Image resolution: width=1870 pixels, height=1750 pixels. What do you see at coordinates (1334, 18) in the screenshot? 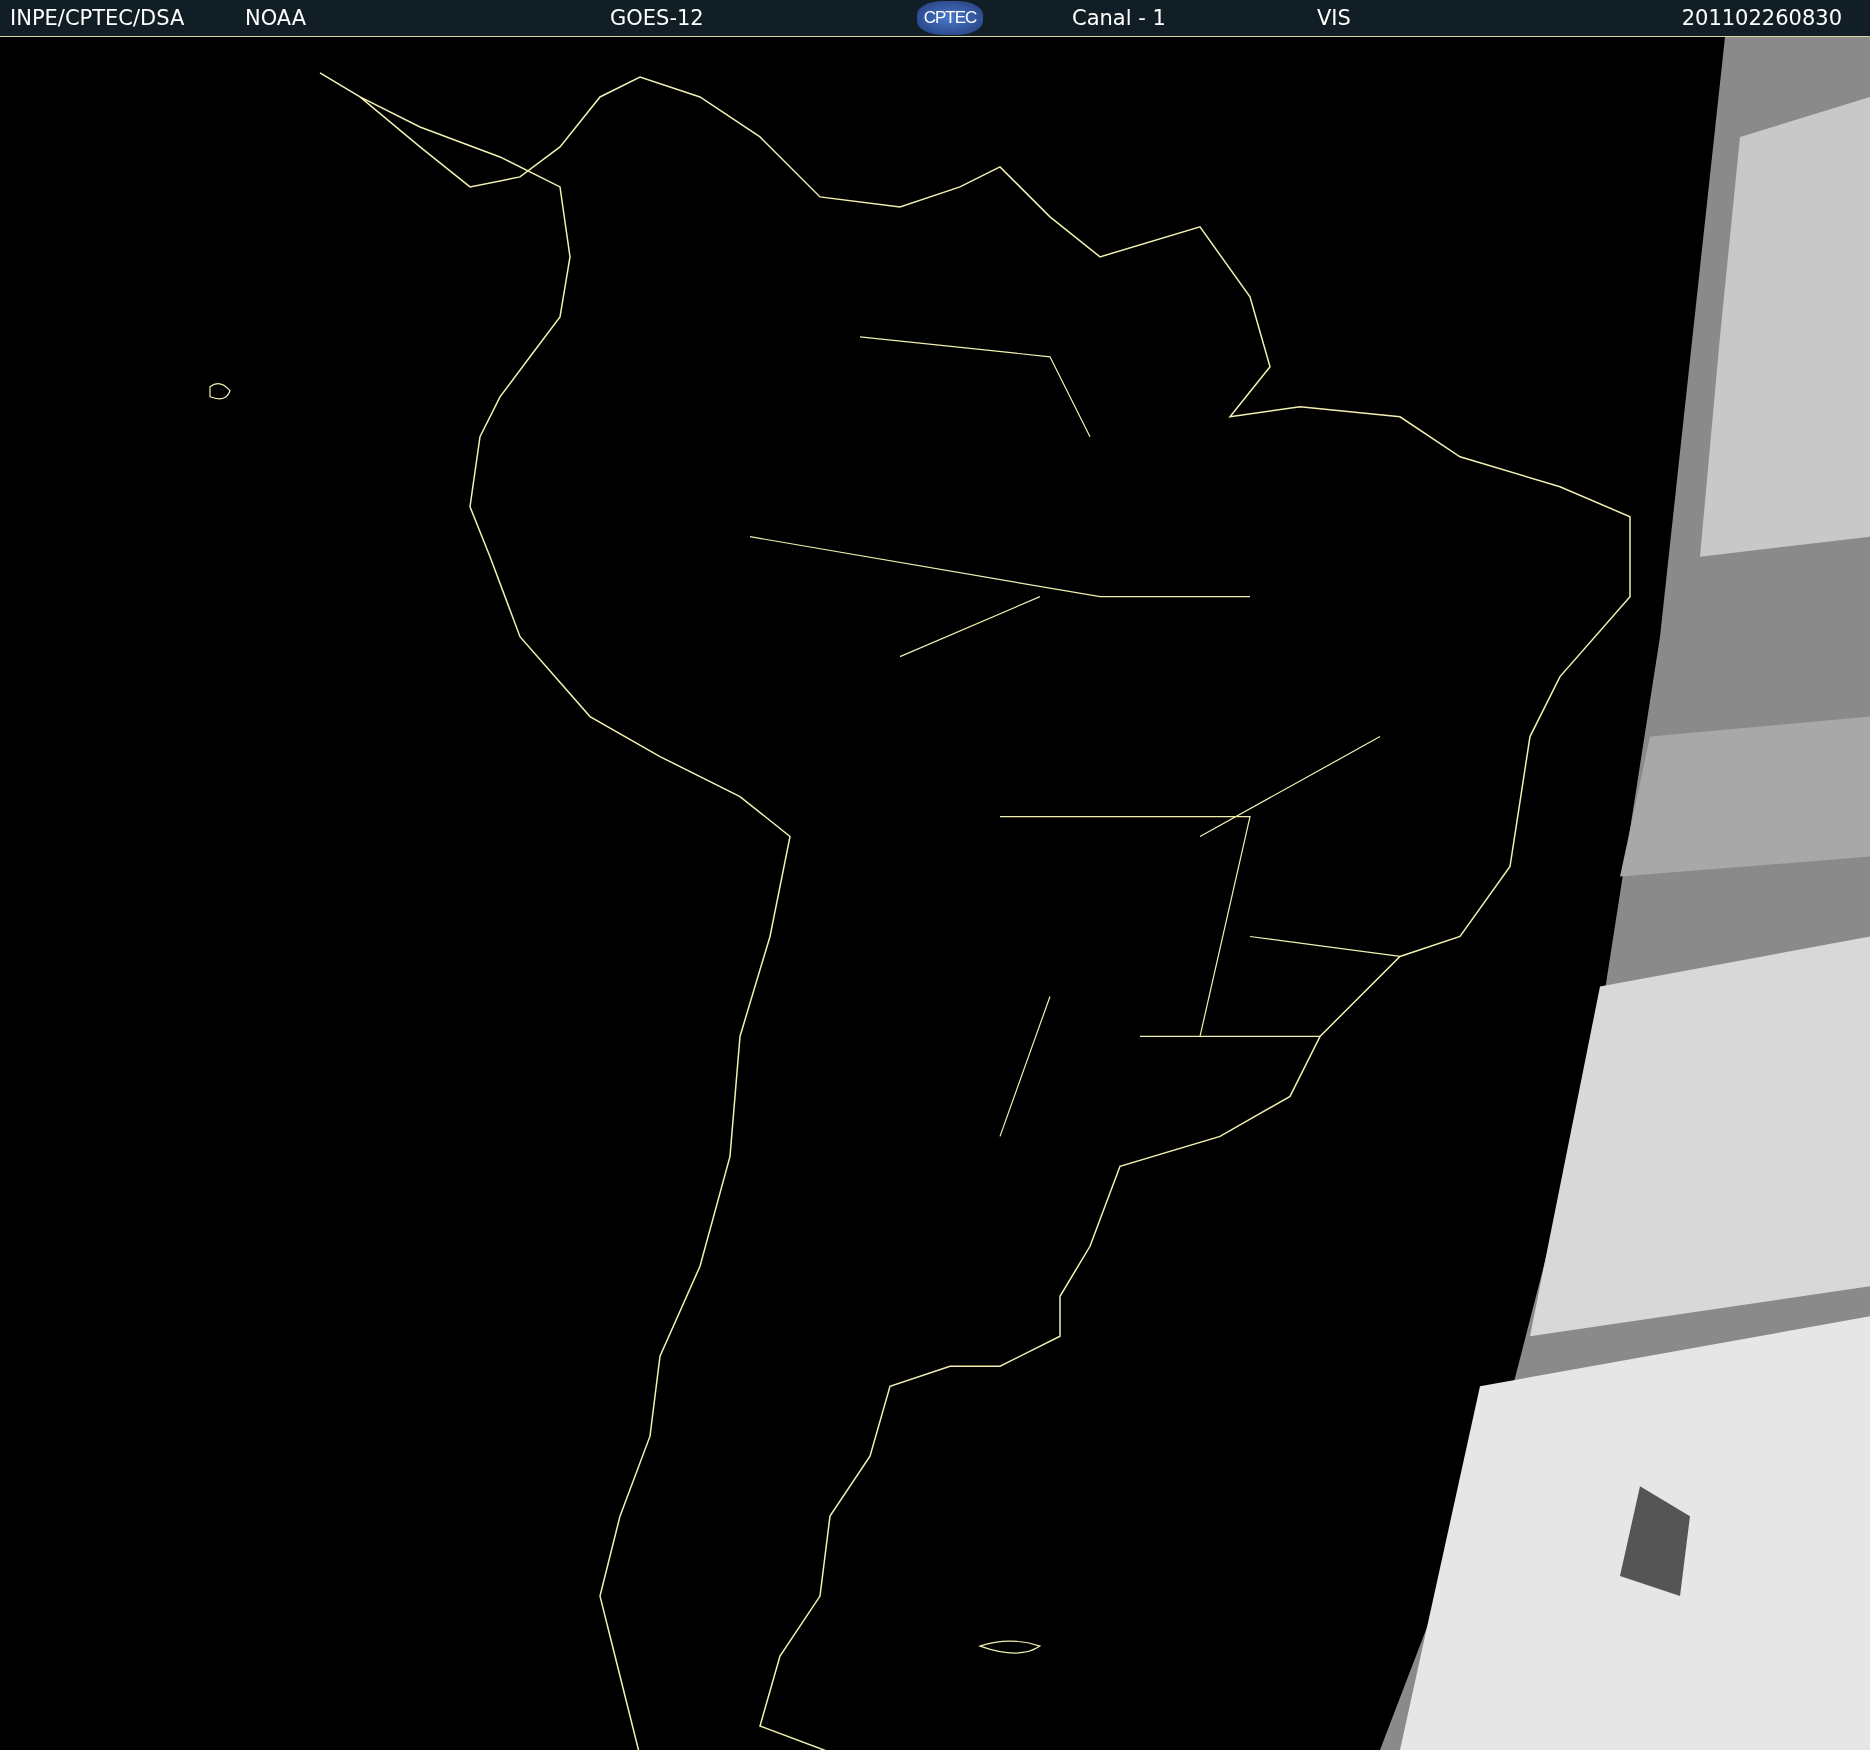
I see `band-label: VIS` at bounding box center [1334, 18].